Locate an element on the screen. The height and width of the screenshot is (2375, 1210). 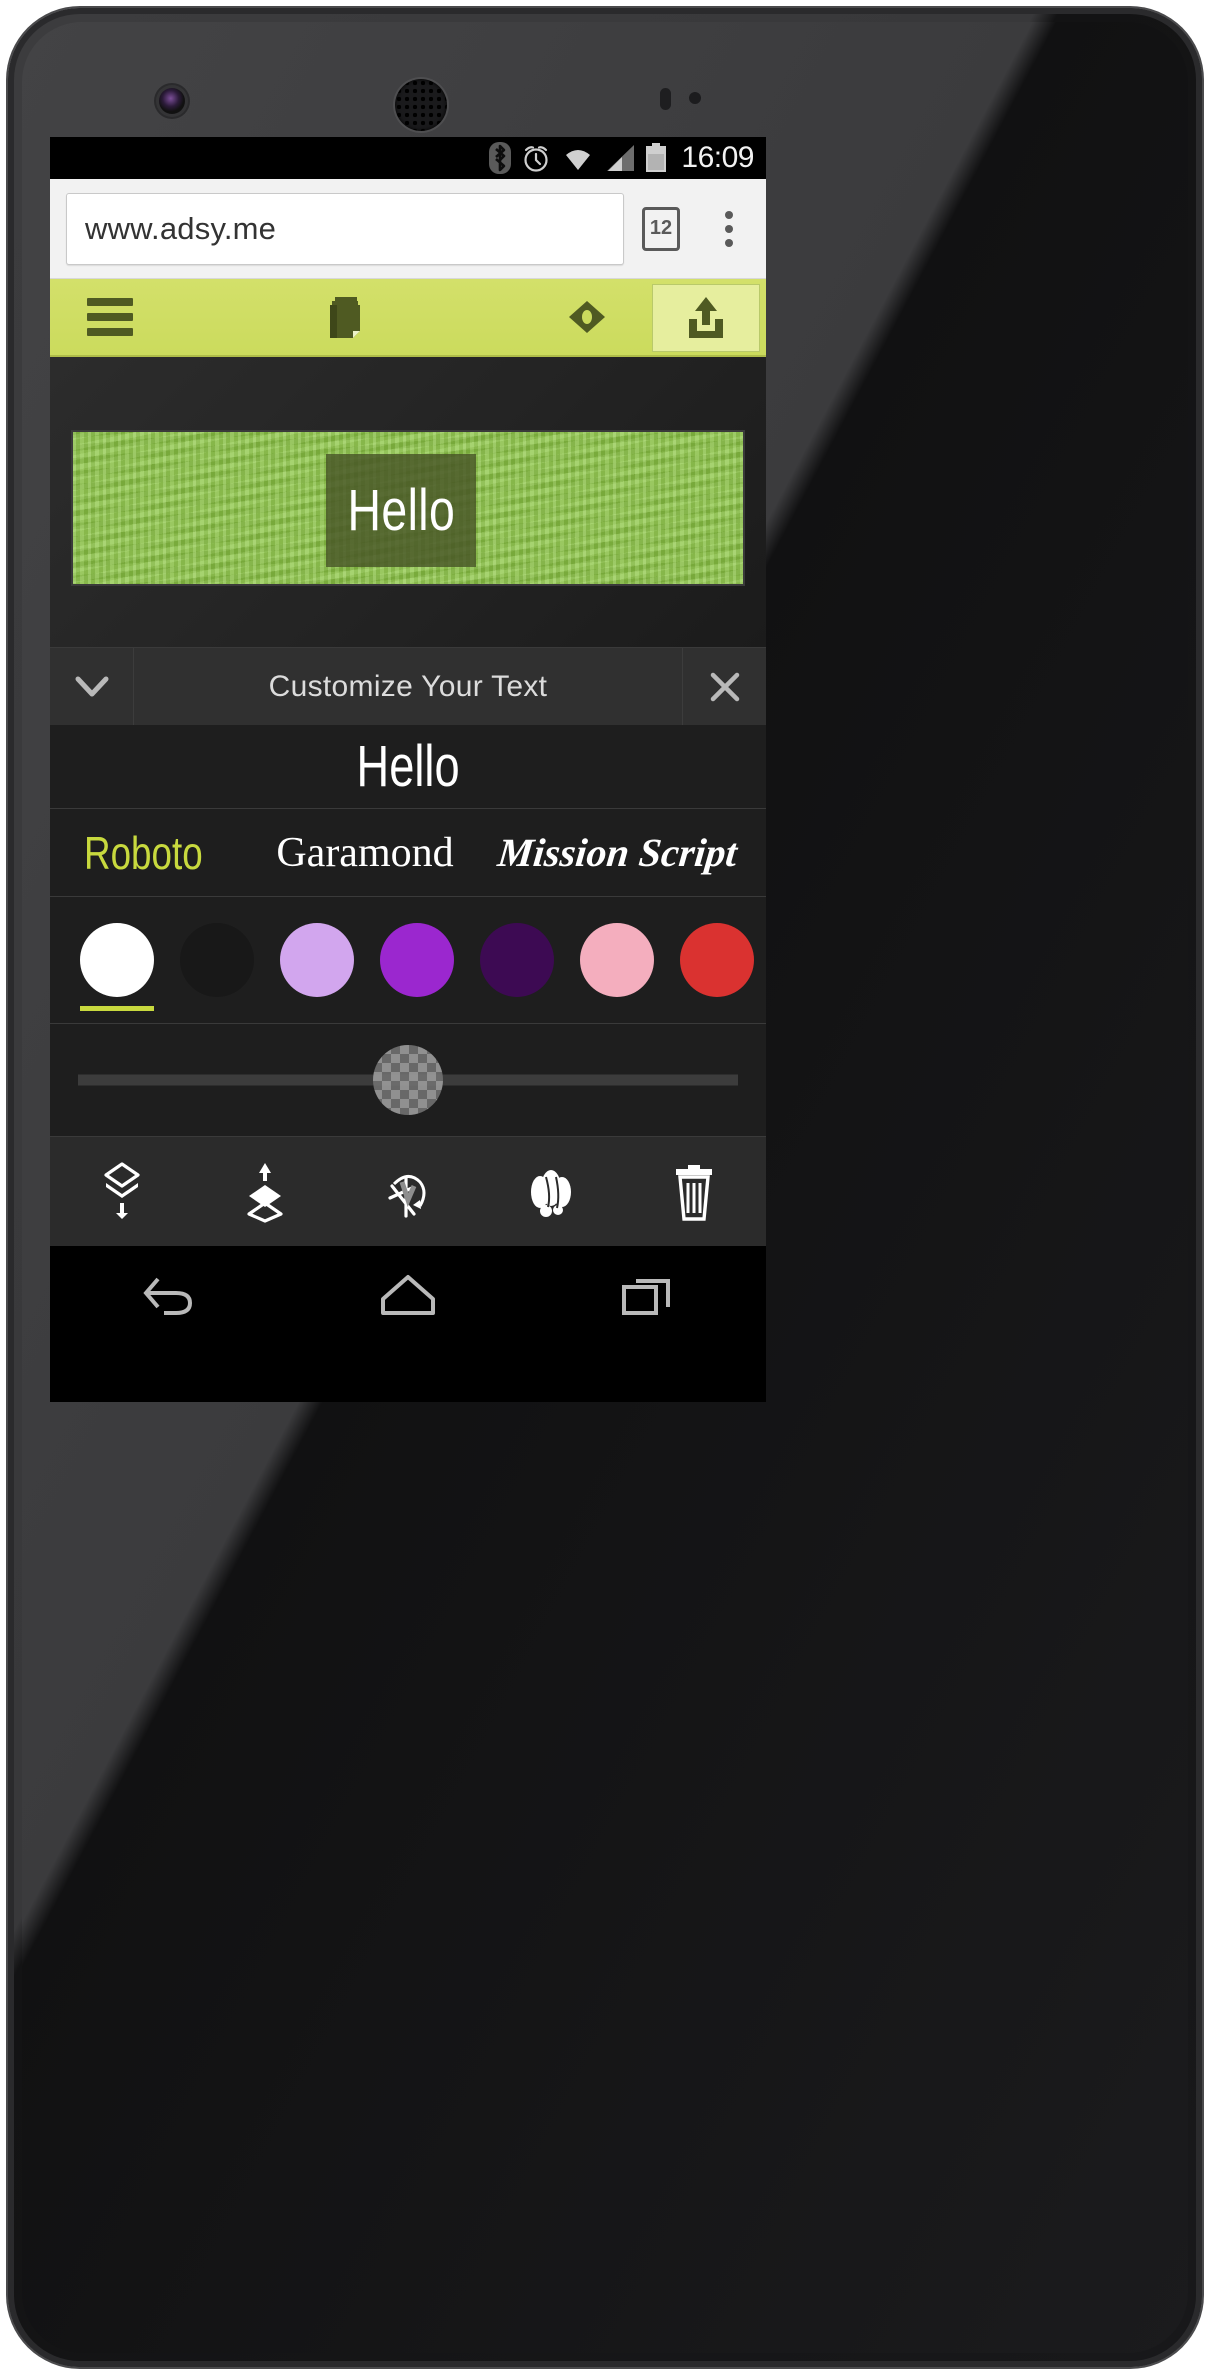
eye-preview-icon is located at coordinates (587, 317).